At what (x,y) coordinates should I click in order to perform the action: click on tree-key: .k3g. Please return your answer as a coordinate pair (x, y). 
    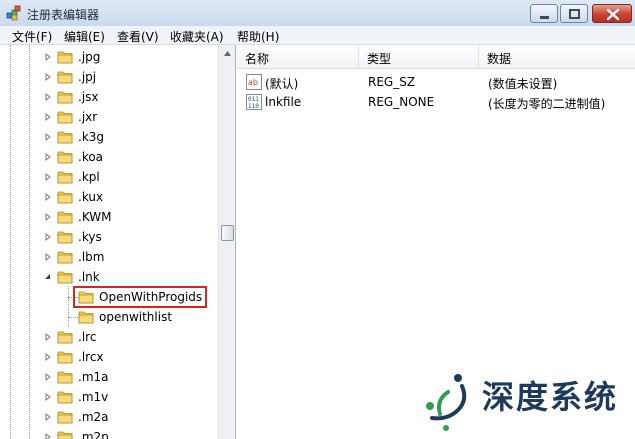
    Looking at the image, I should click on (109, 137).